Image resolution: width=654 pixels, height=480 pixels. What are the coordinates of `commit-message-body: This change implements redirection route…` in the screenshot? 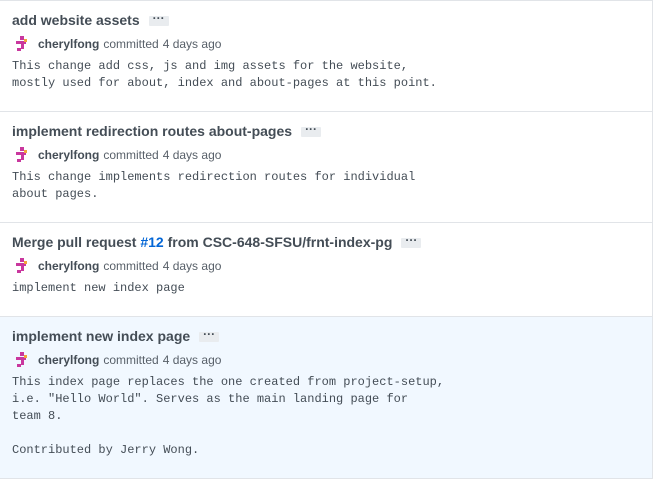 It's located at (214, 185).